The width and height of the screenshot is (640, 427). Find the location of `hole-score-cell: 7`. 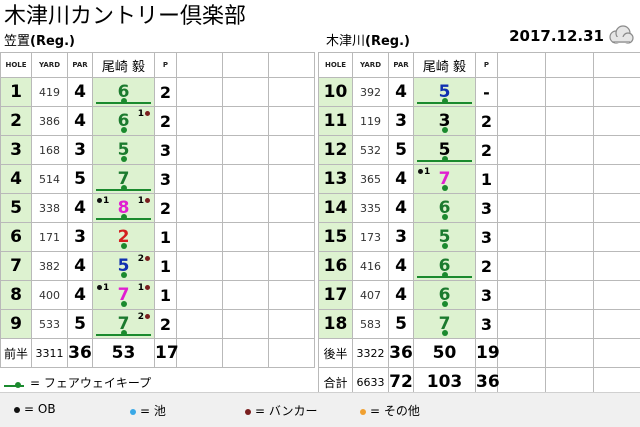

hole-score-cell: 7 is located at coordinates (124, 179).